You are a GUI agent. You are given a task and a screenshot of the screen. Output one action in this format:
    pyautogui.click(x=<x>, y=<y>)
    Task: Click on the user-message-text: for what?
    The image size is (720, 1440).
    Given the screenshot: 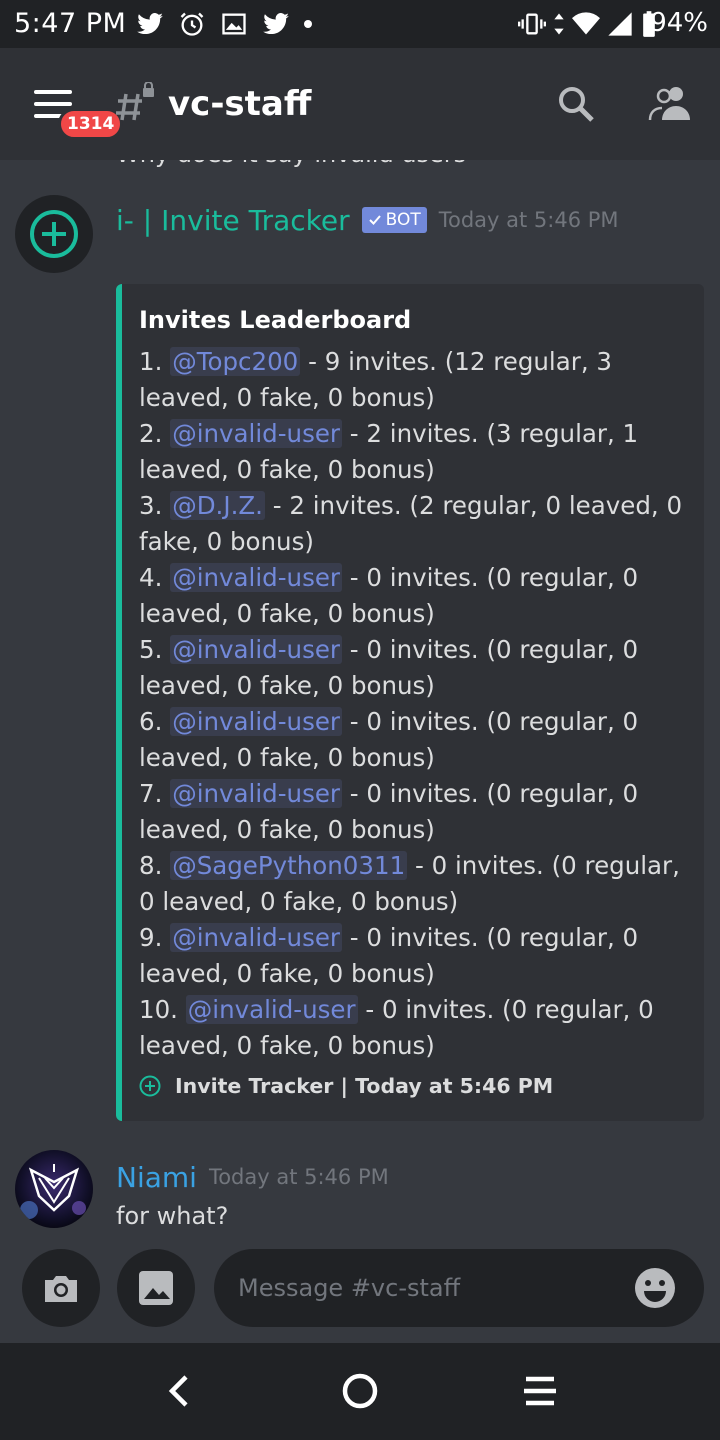 What is the action you would take?
    pyautogui.click(x=172, y=1216)
    